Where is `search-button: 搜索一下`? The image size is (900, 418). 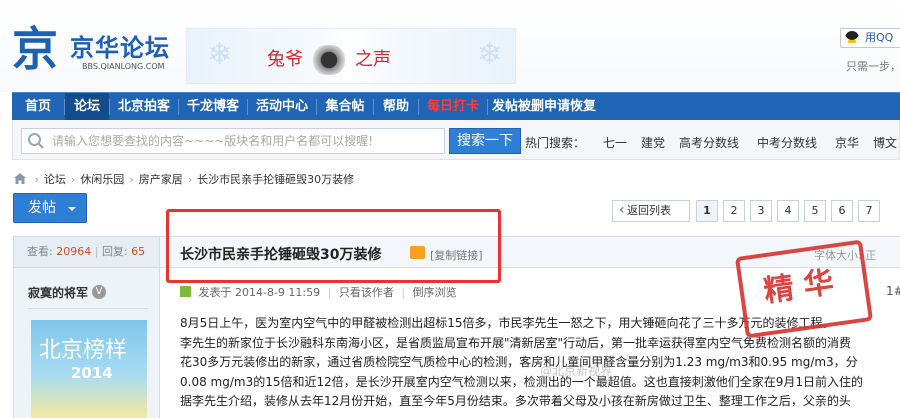
search-button: 搜索一下 is located at coordinates (485, 141).